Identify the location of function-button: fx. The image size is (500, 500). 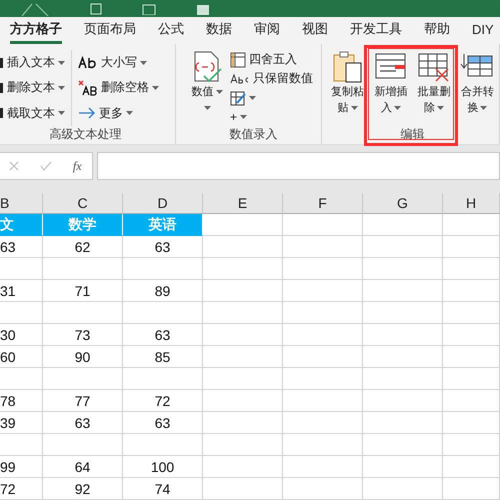
(77, 166).